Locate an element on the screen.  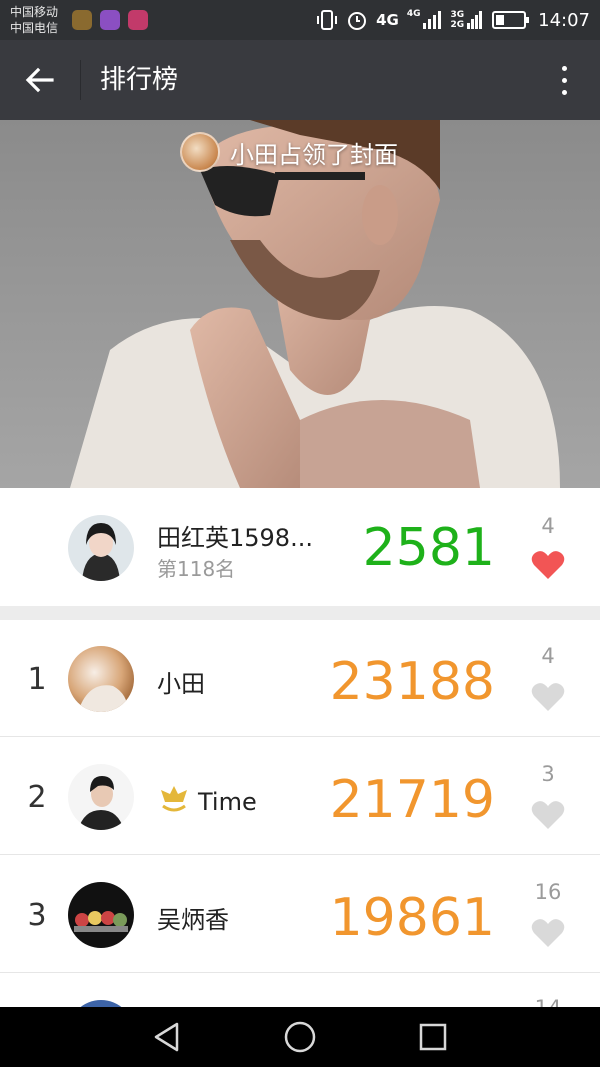
user-name: 吴炳香 is located at coordinates (193, 920).